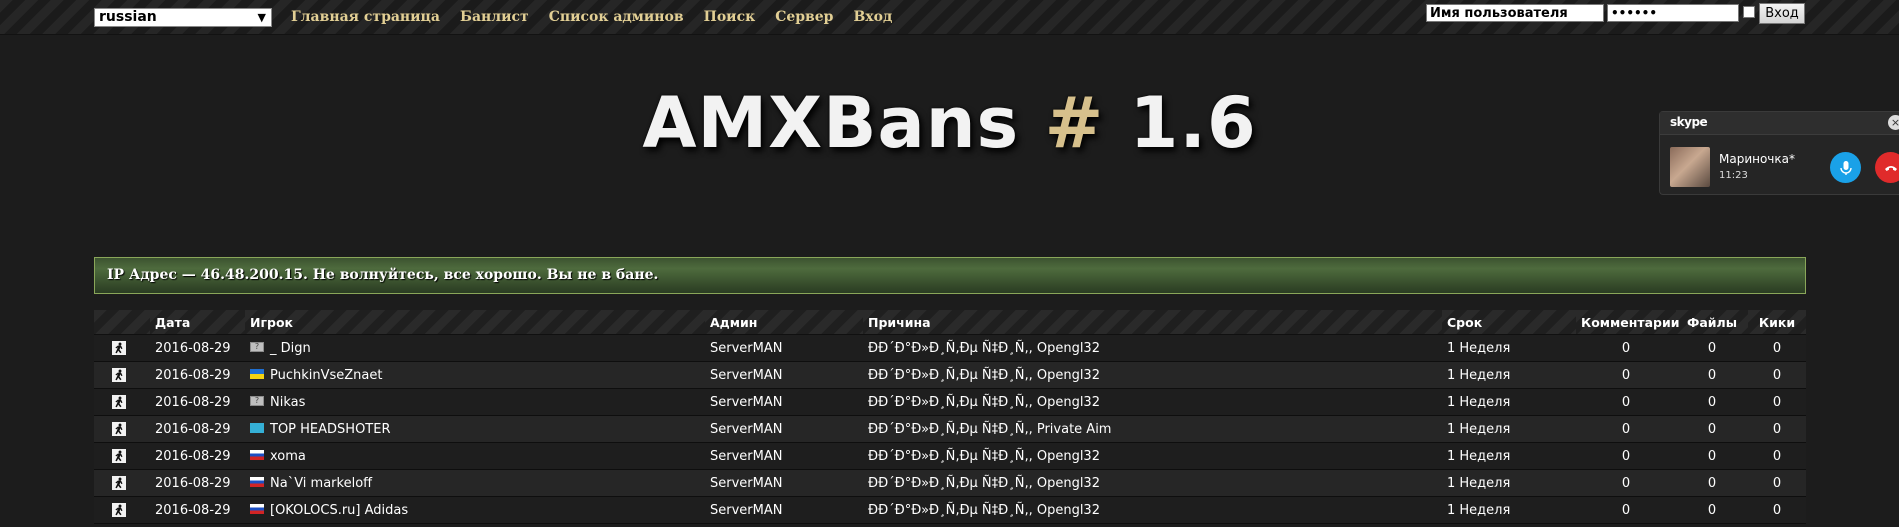 The width and height of the screenshot is (1899, 527). I want to click on password-input, so click(1673, 13).